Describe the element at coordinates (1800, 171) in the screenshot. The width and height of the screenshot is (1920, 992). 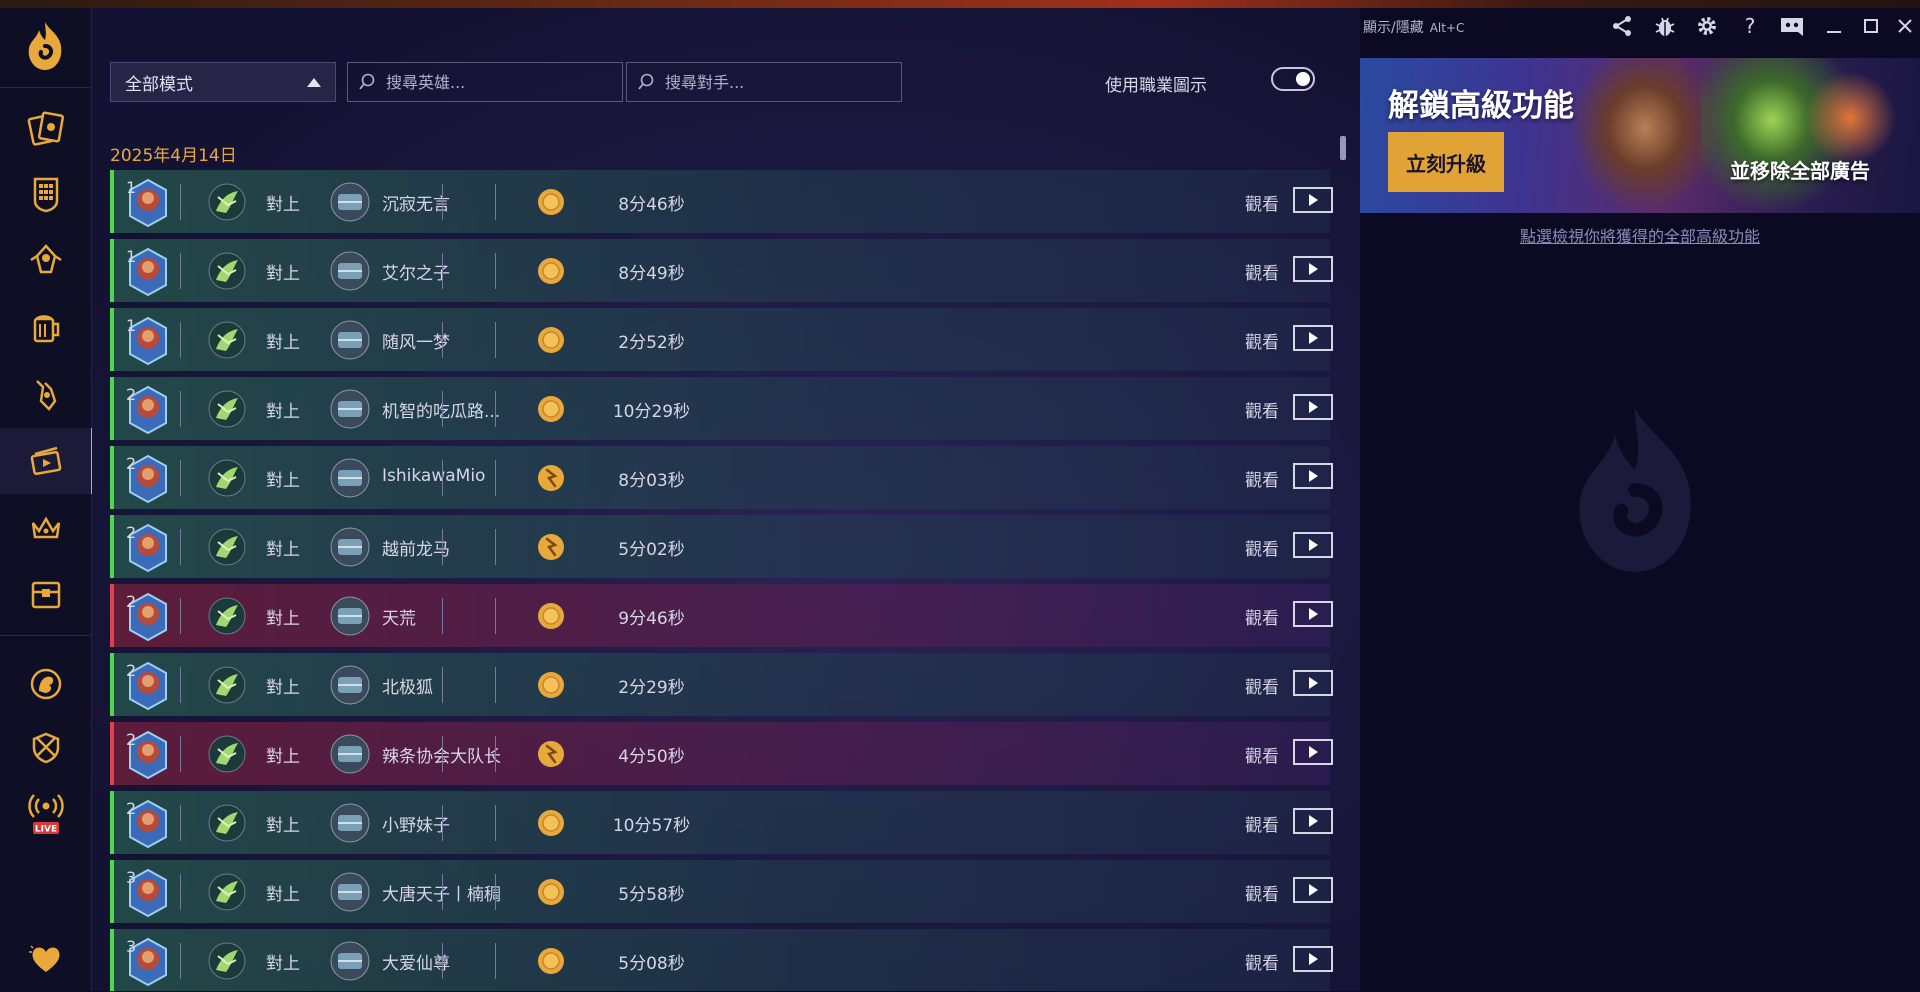
I see `remove-ads-text: 並移除全部廣告` at that location.